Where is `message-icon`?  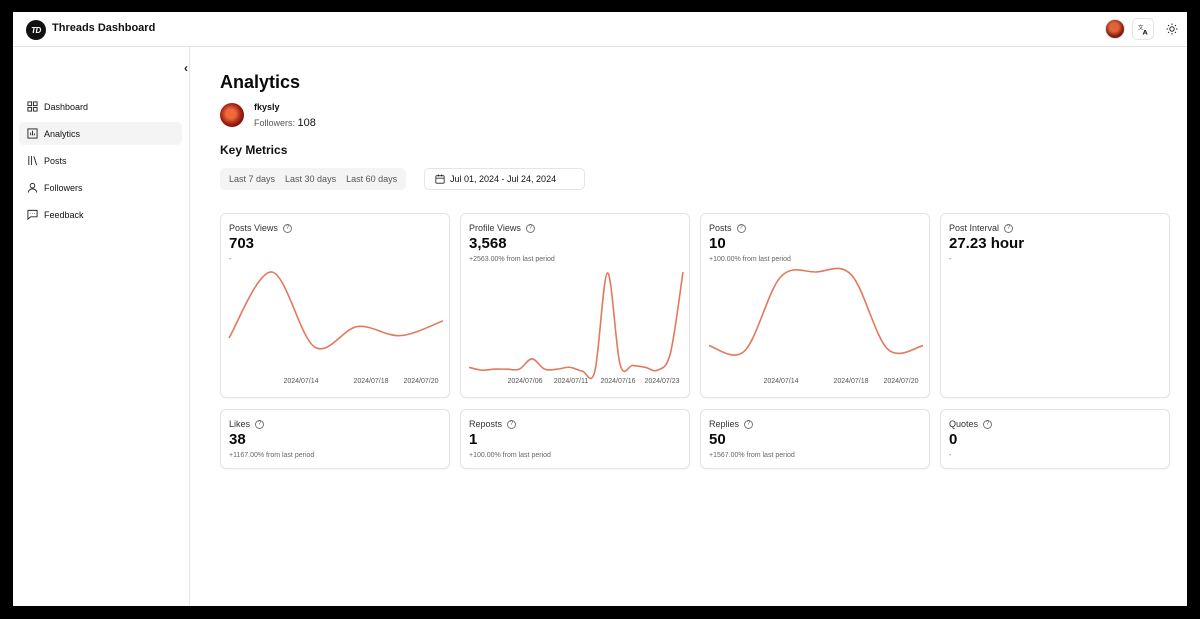 message-icon is located at coordinates (32, 214).